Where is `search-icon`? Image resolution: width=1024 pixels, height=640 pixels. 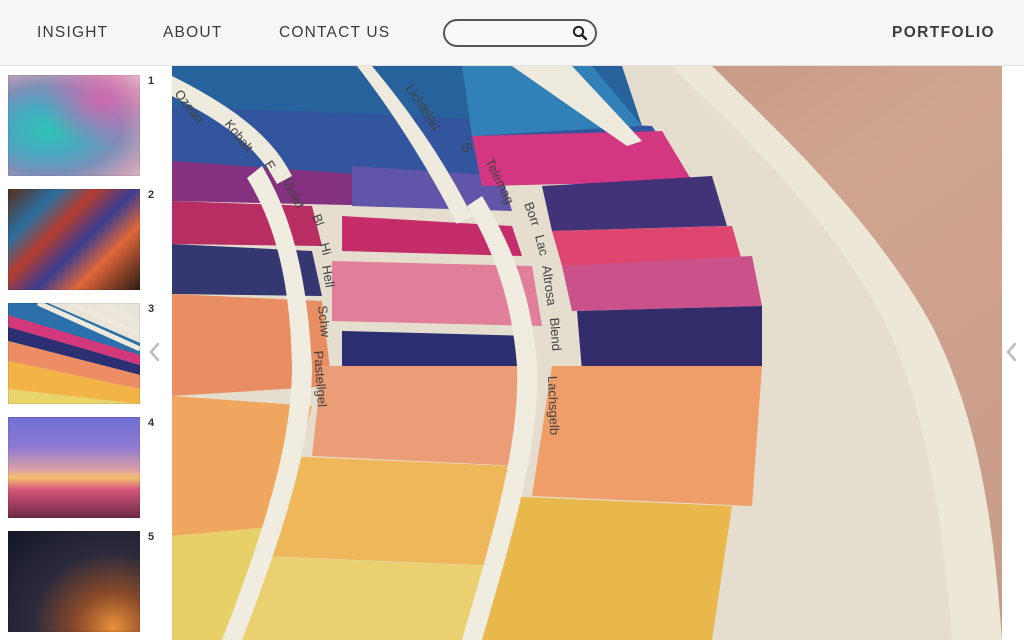
search-icon is located at coordinates (580, 33).